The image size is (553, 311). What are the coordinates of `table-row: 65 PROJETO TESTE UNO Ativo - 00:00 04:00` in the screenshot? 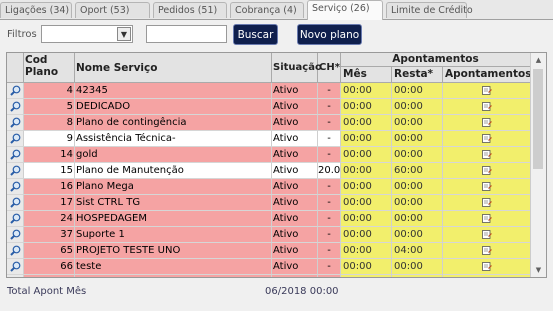 It's located at (269, 251).